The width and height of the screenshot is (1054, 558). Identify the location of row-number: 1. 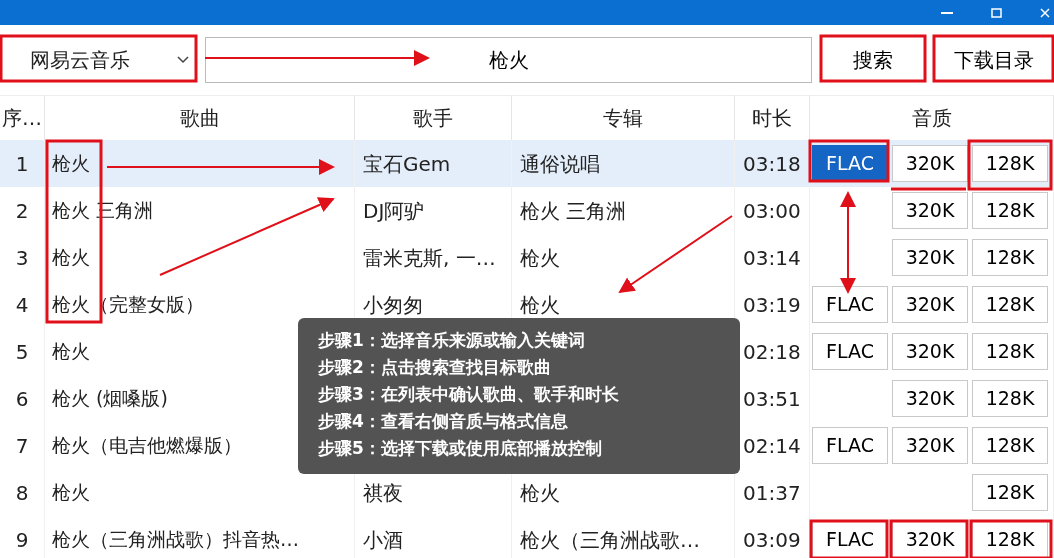
(22, 163).